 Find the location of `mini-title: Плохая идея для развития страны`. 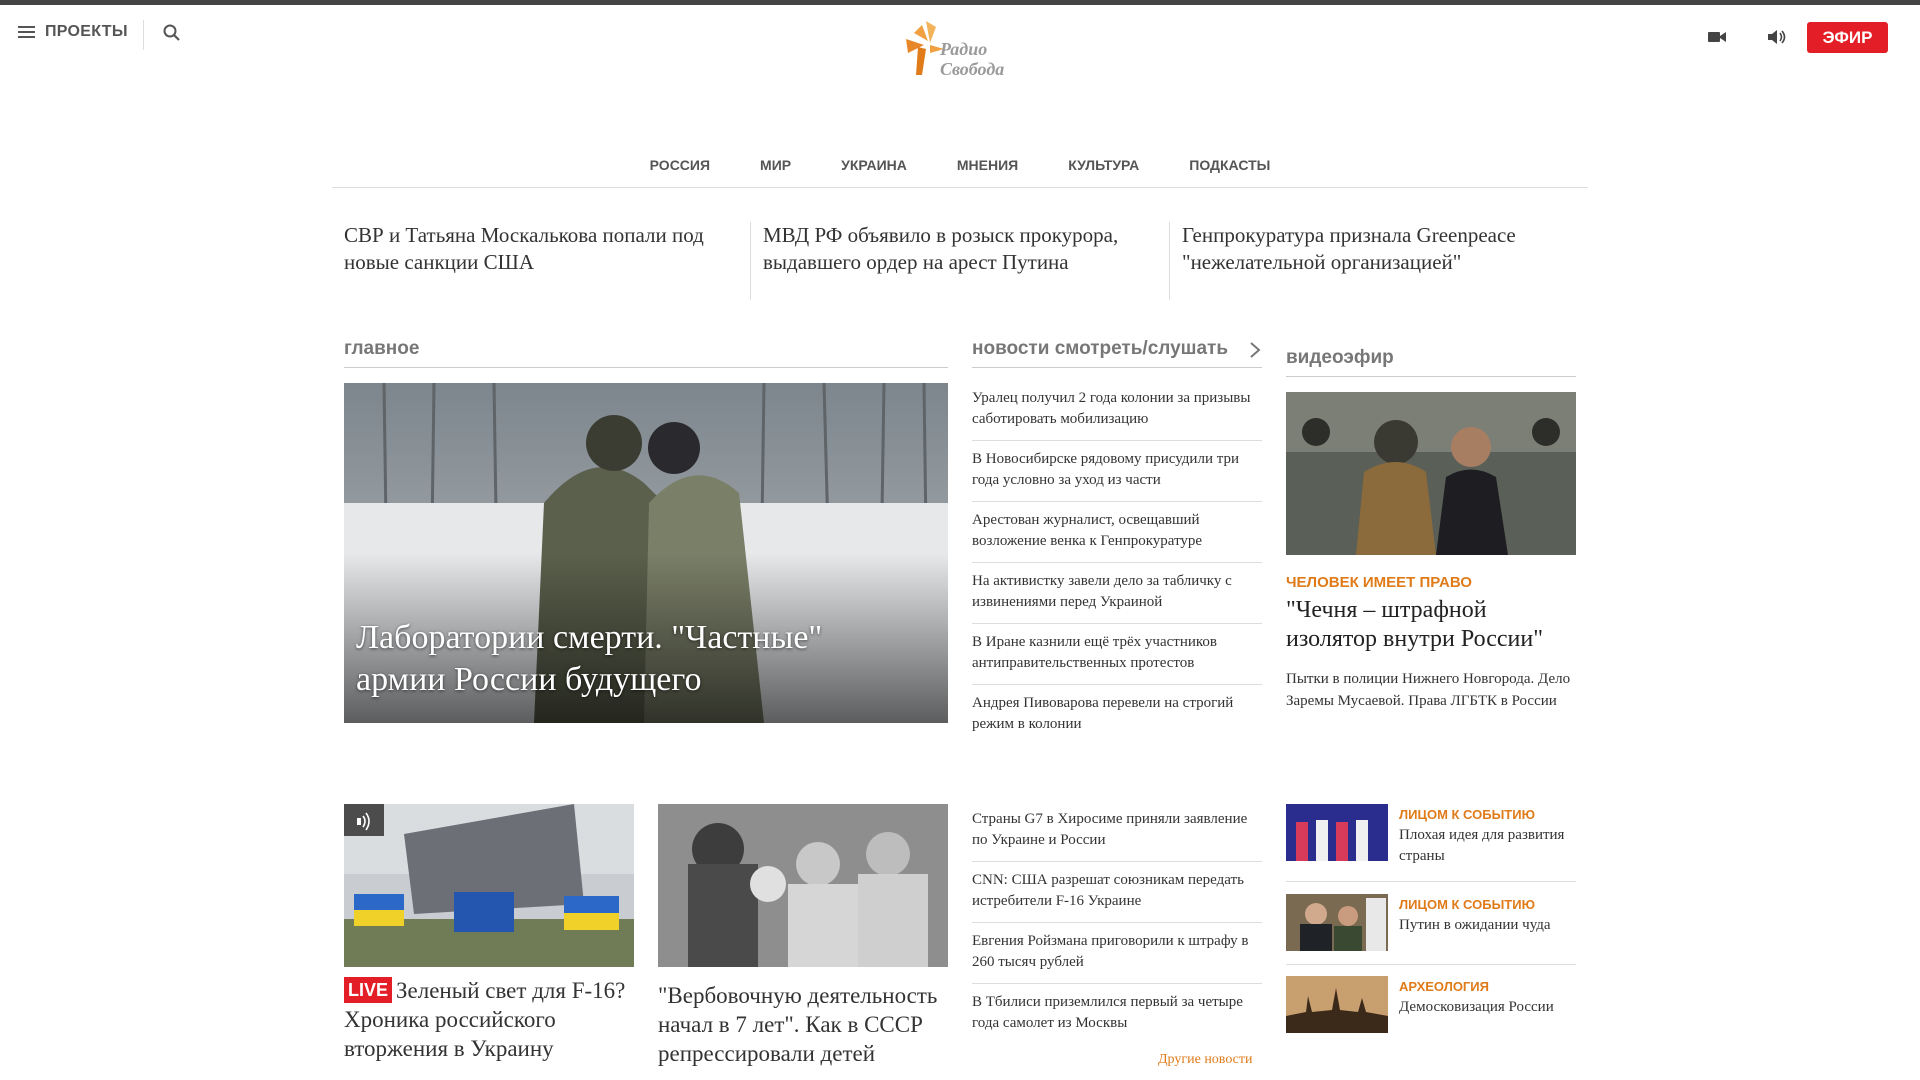

mini-title: Плохая идея для развития страны is located at coordinates (1482, 845).